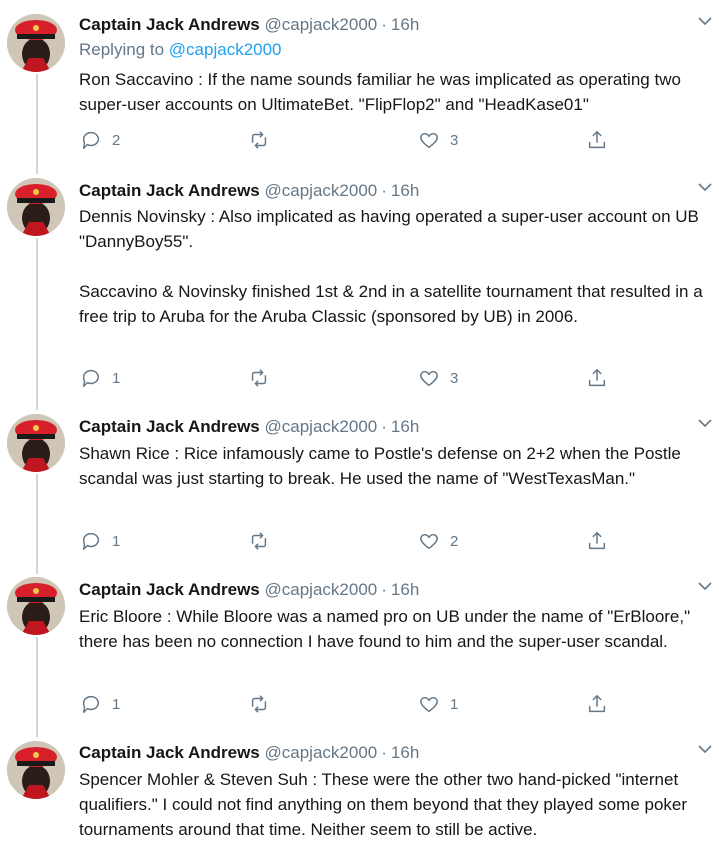  What do you see at coordinates (350, 378) in the screenshot?
I see `tweet-actions: 1 3` at bounding box center [350, 378].